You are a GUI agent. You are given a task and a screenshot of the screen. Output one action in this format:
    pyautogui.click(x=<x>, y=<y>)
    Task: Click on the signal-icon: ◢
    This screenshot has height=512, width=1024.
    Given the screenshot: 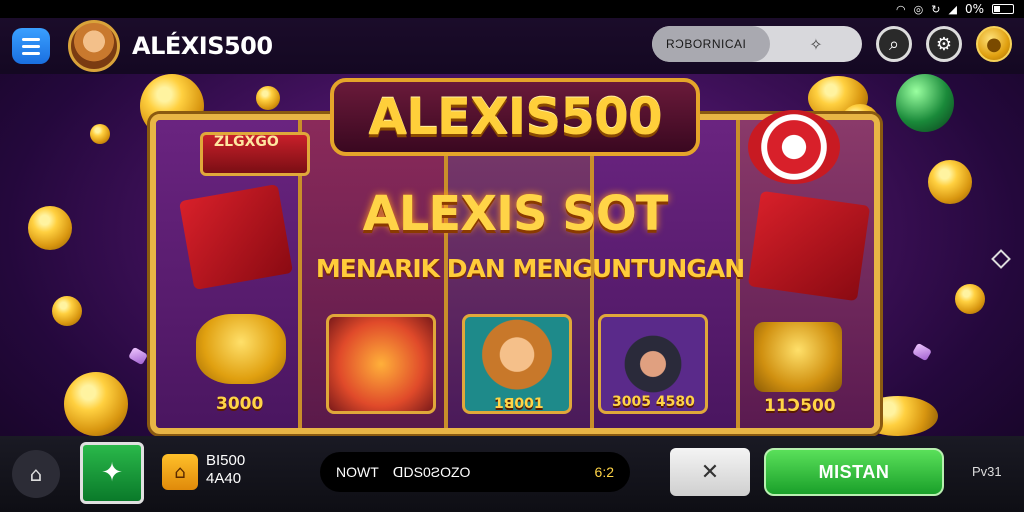 What is the action you would take?
    pyautogui.click(x=952, y=9)
    